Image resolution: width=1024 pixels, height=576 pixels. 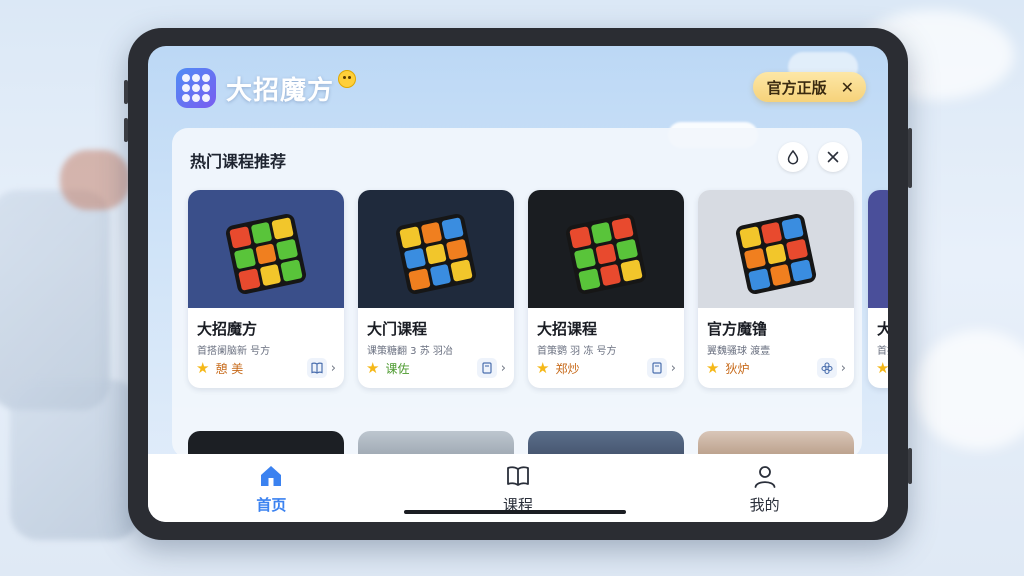 What do you see at coordinates (567, 329) in the screenshot?
I see `course-title: 大招课程` at bounding box center [567, 329].